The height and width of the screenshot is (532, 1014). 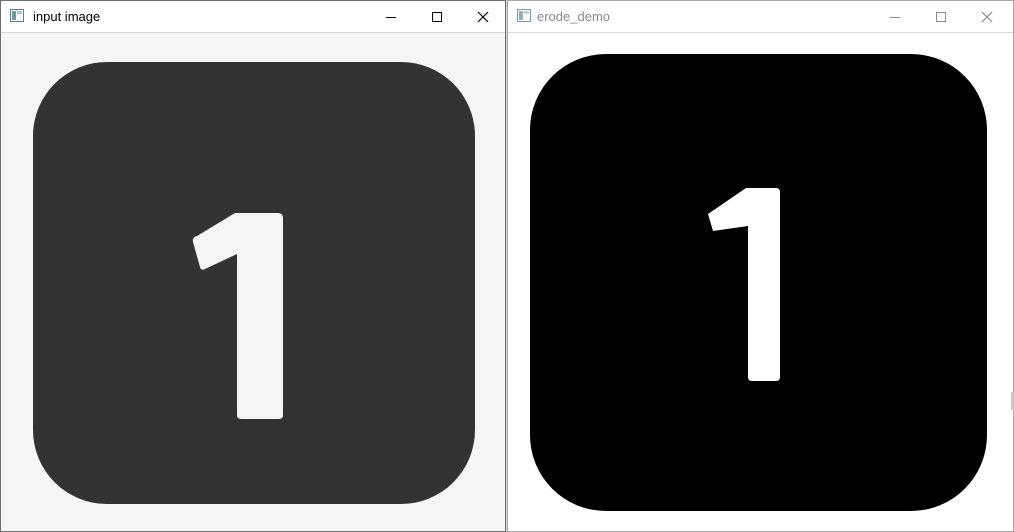 What do you see at coordinates (253, 17) in the screenshot?
I see `input-image-titlebar: input image` at bounding box center [253, 17].